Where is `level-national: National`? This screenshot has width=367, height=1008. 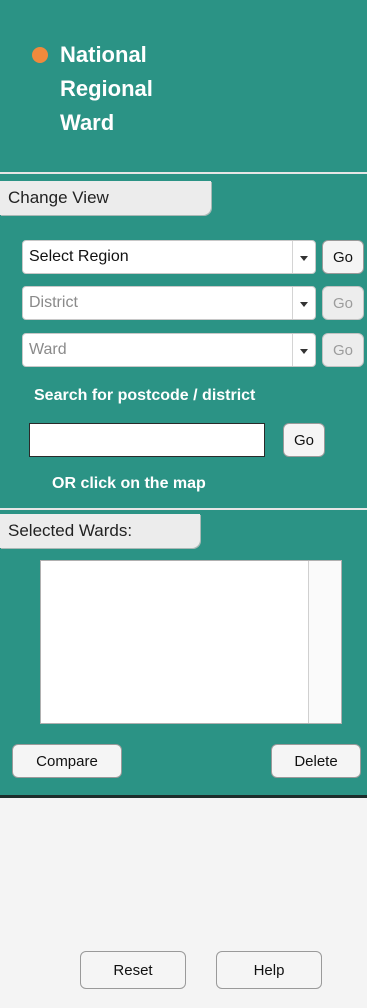 level-national: National is located at coordinates (89, 55).